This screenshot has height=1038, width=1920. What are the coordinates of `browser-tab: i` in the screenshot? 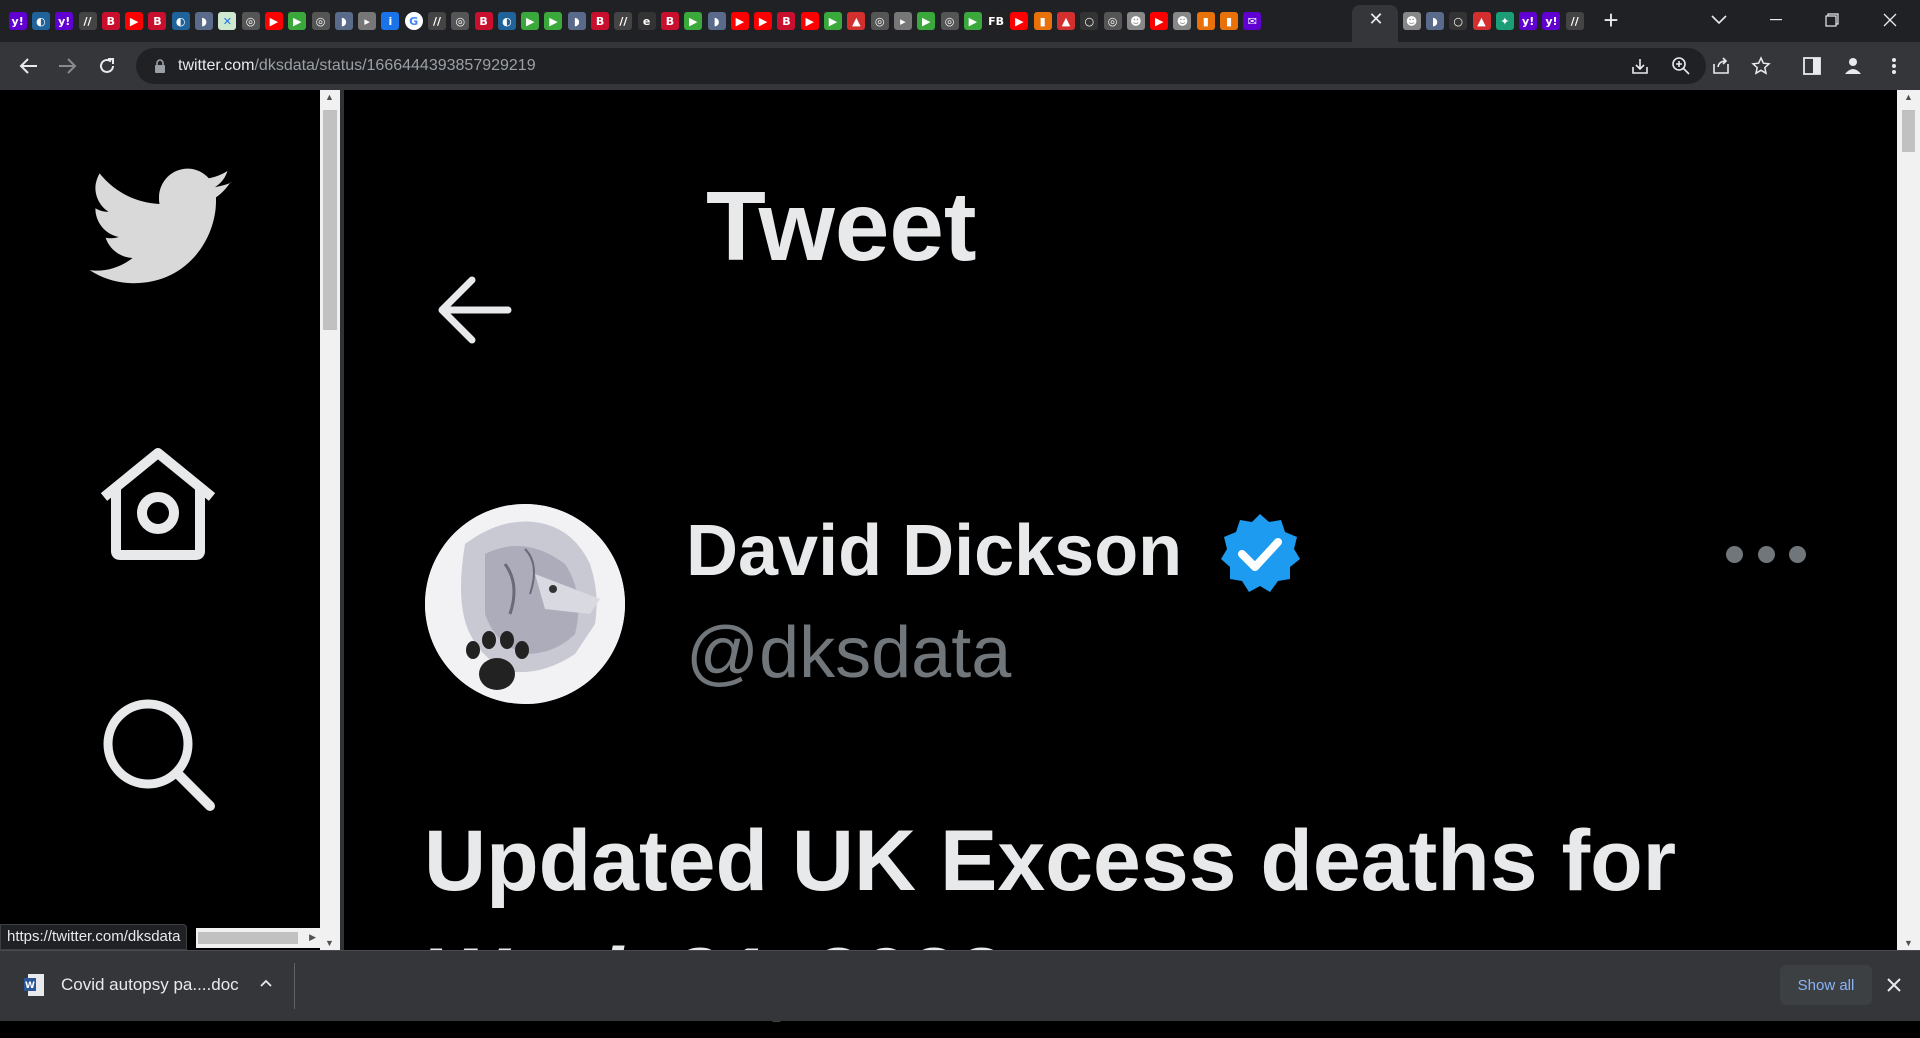 It's located at (390, 21).